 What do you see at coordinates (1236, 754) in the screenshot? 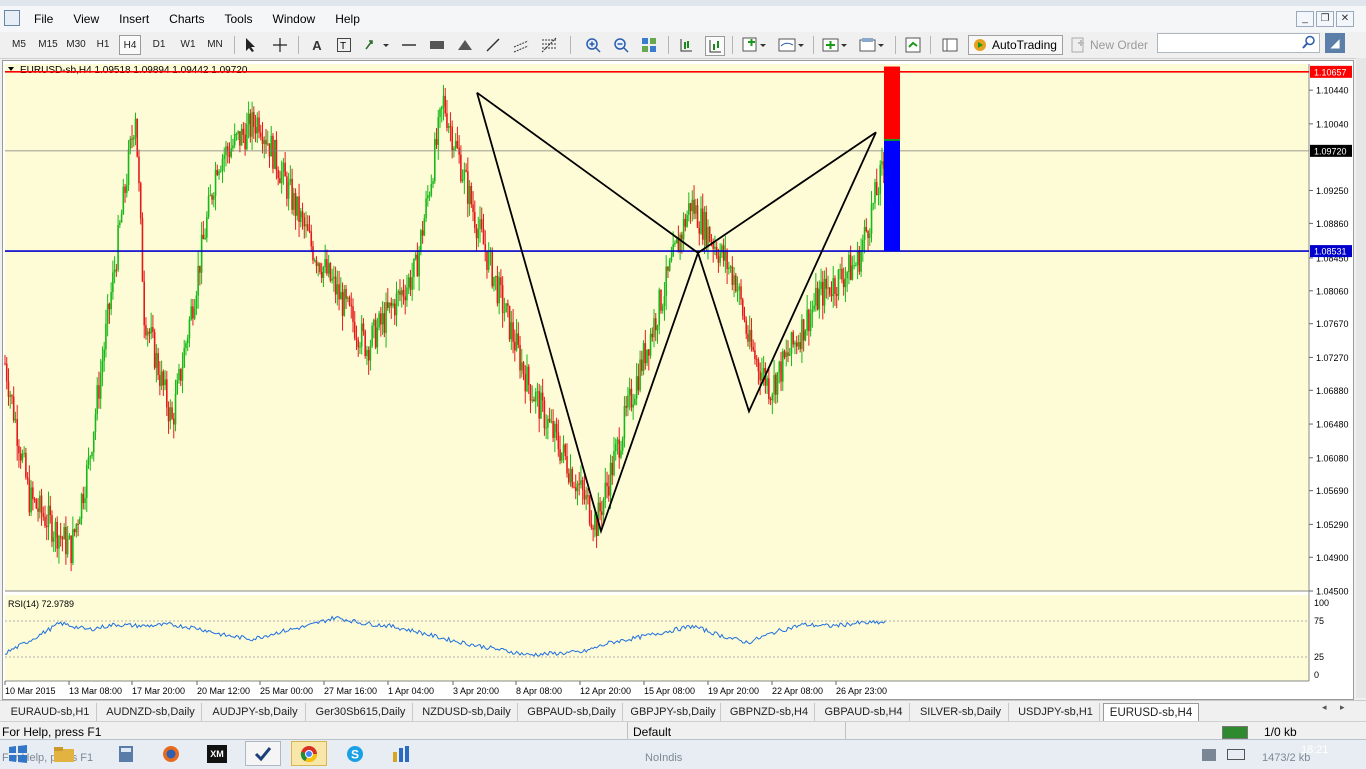
I see `tray-keyboard-icon` at bounding box center [1236, 754].